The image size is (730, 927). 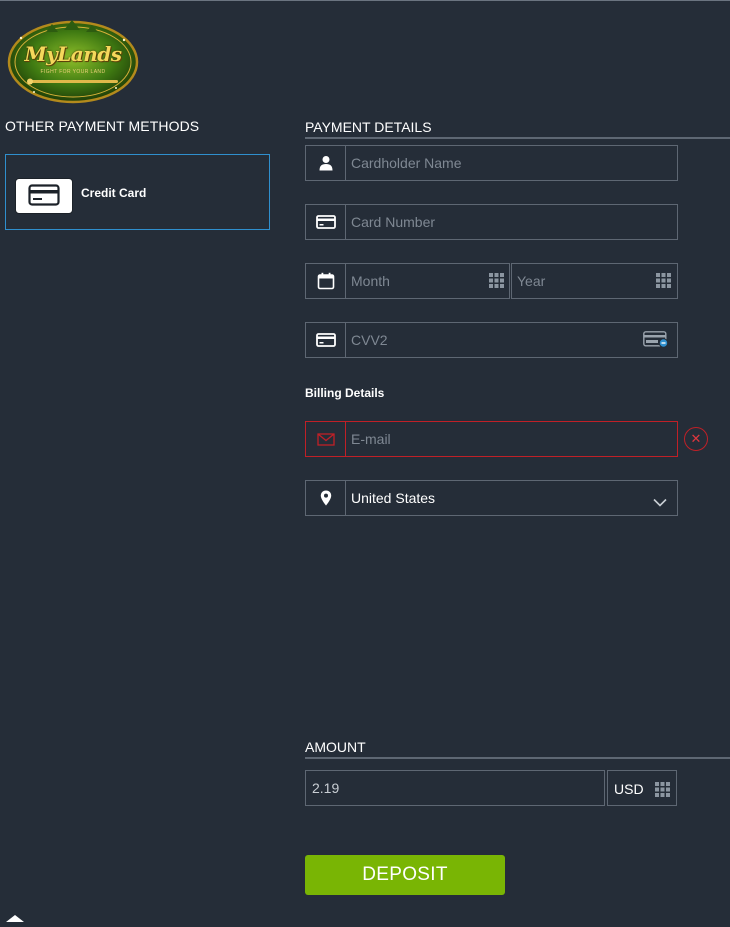 I want to click on scroll-up-icon, so click(x=15, y=918).